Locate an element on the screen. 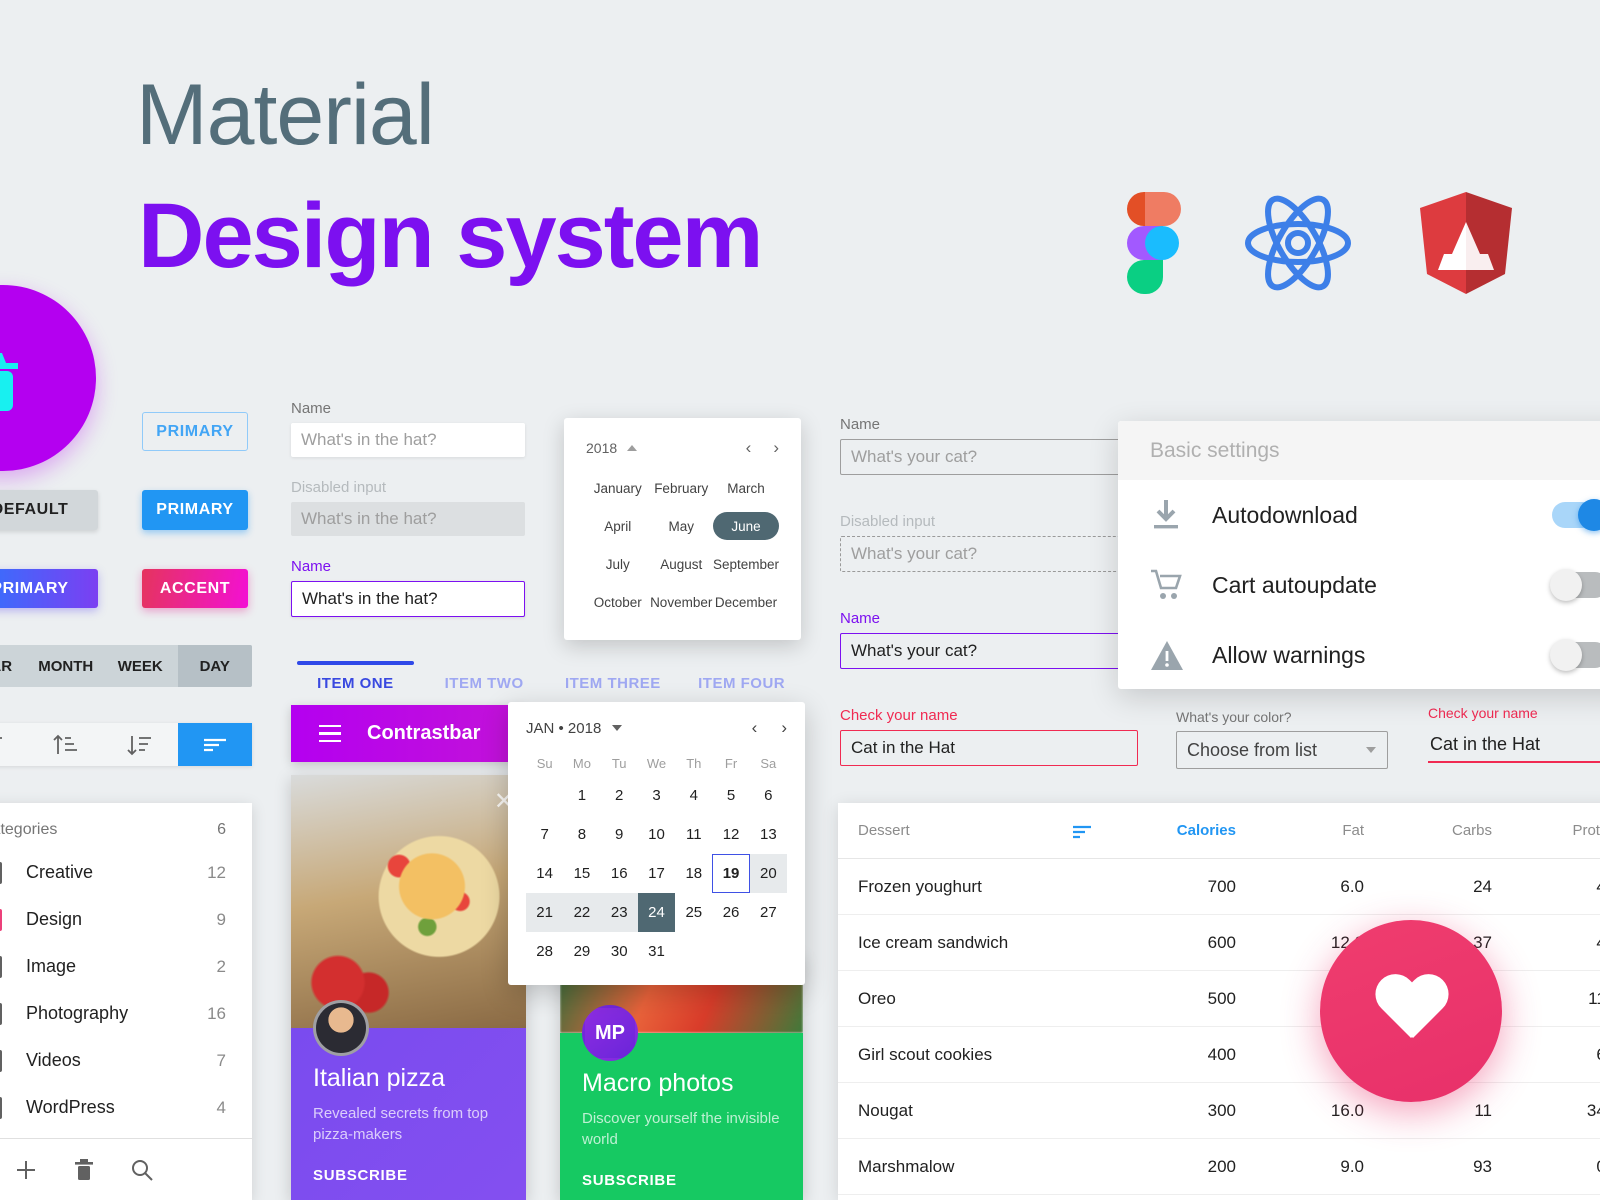 The width and height of the screenshot is (1600, 1200). calendar-day-selected: 24 is located at coordinates (656, 912).